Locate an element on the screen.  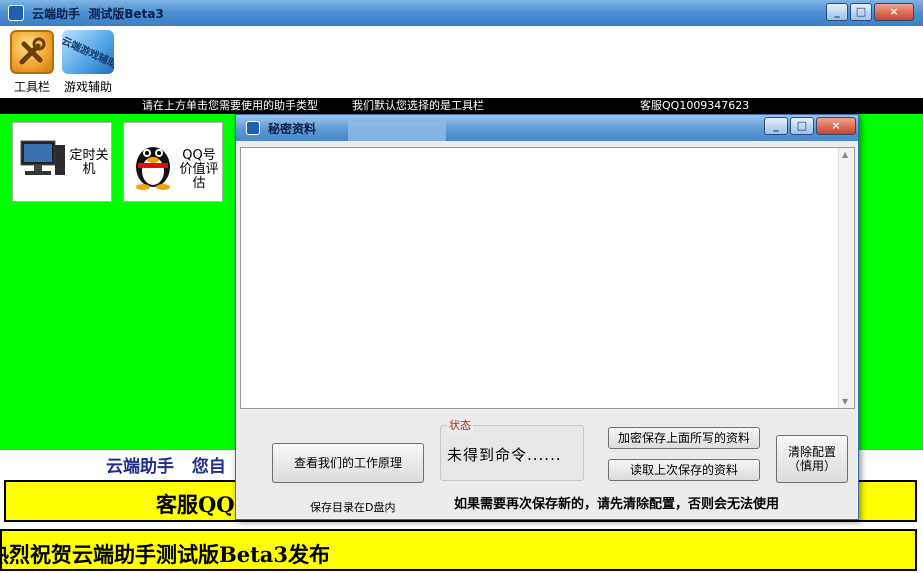
app-cloud-icon is located at coordinates (16, 13).